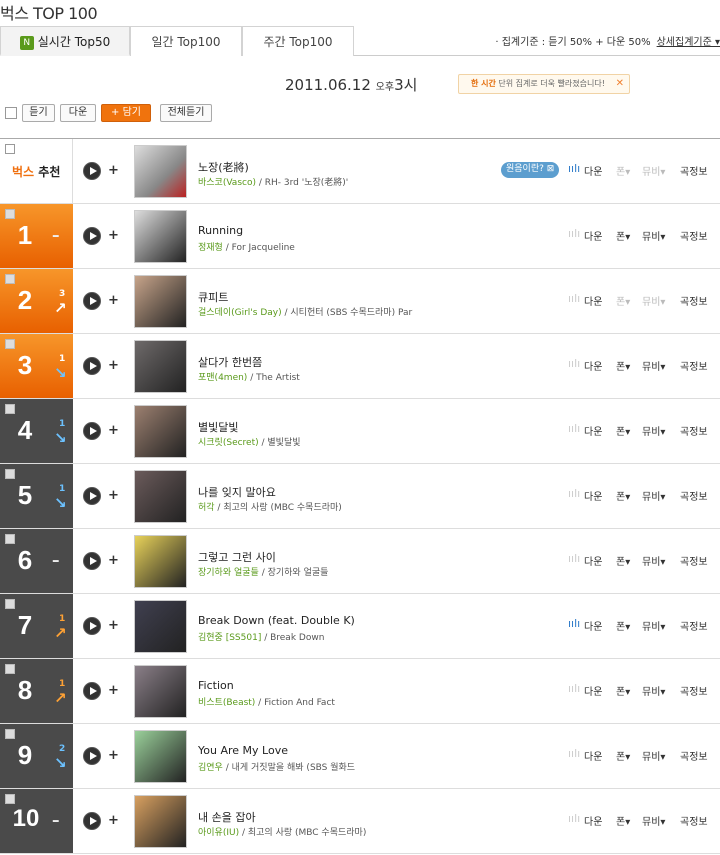 The height and width of the screenshot is (855, 720). Describe the element at coordinates (228, 573) in the screenshot. I see `artist-name: 장기하와 얼굴들` at that location.